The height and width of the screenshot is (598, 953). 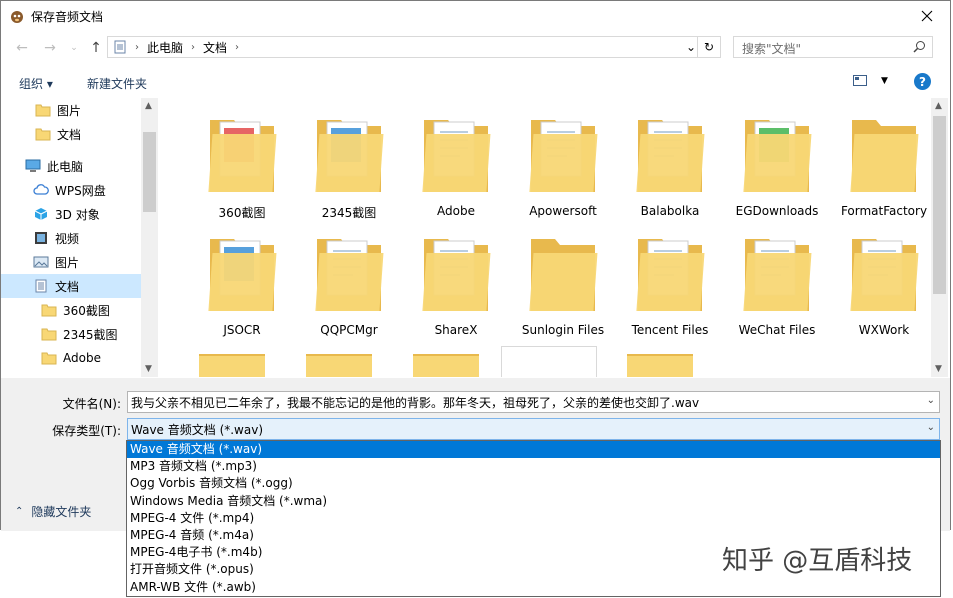 I want to click on filetype-option: MP3 音频文档 (*.mp3), so click(x=533, y=466).